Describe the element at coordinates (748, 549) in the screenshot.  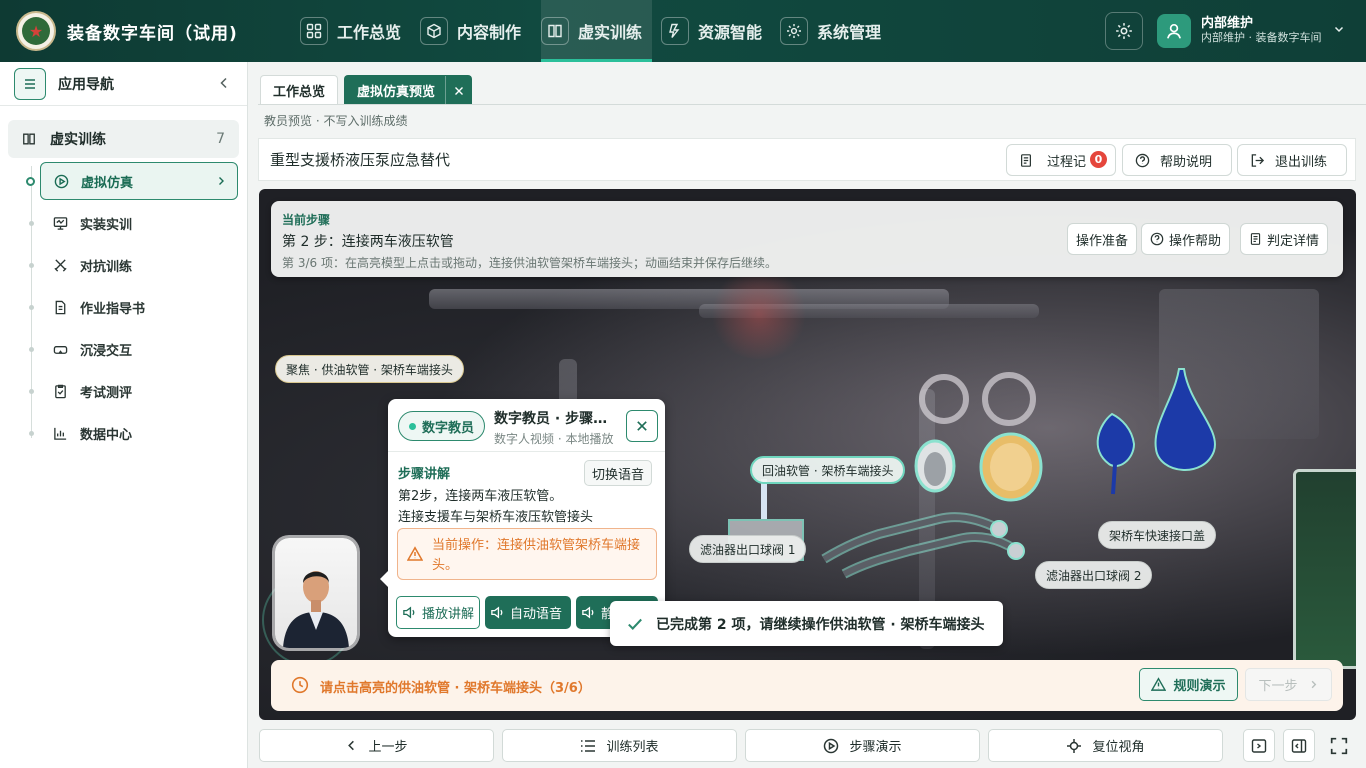
I see `filter-valve-1-label: 滤油器出口球阀 1` at that location.